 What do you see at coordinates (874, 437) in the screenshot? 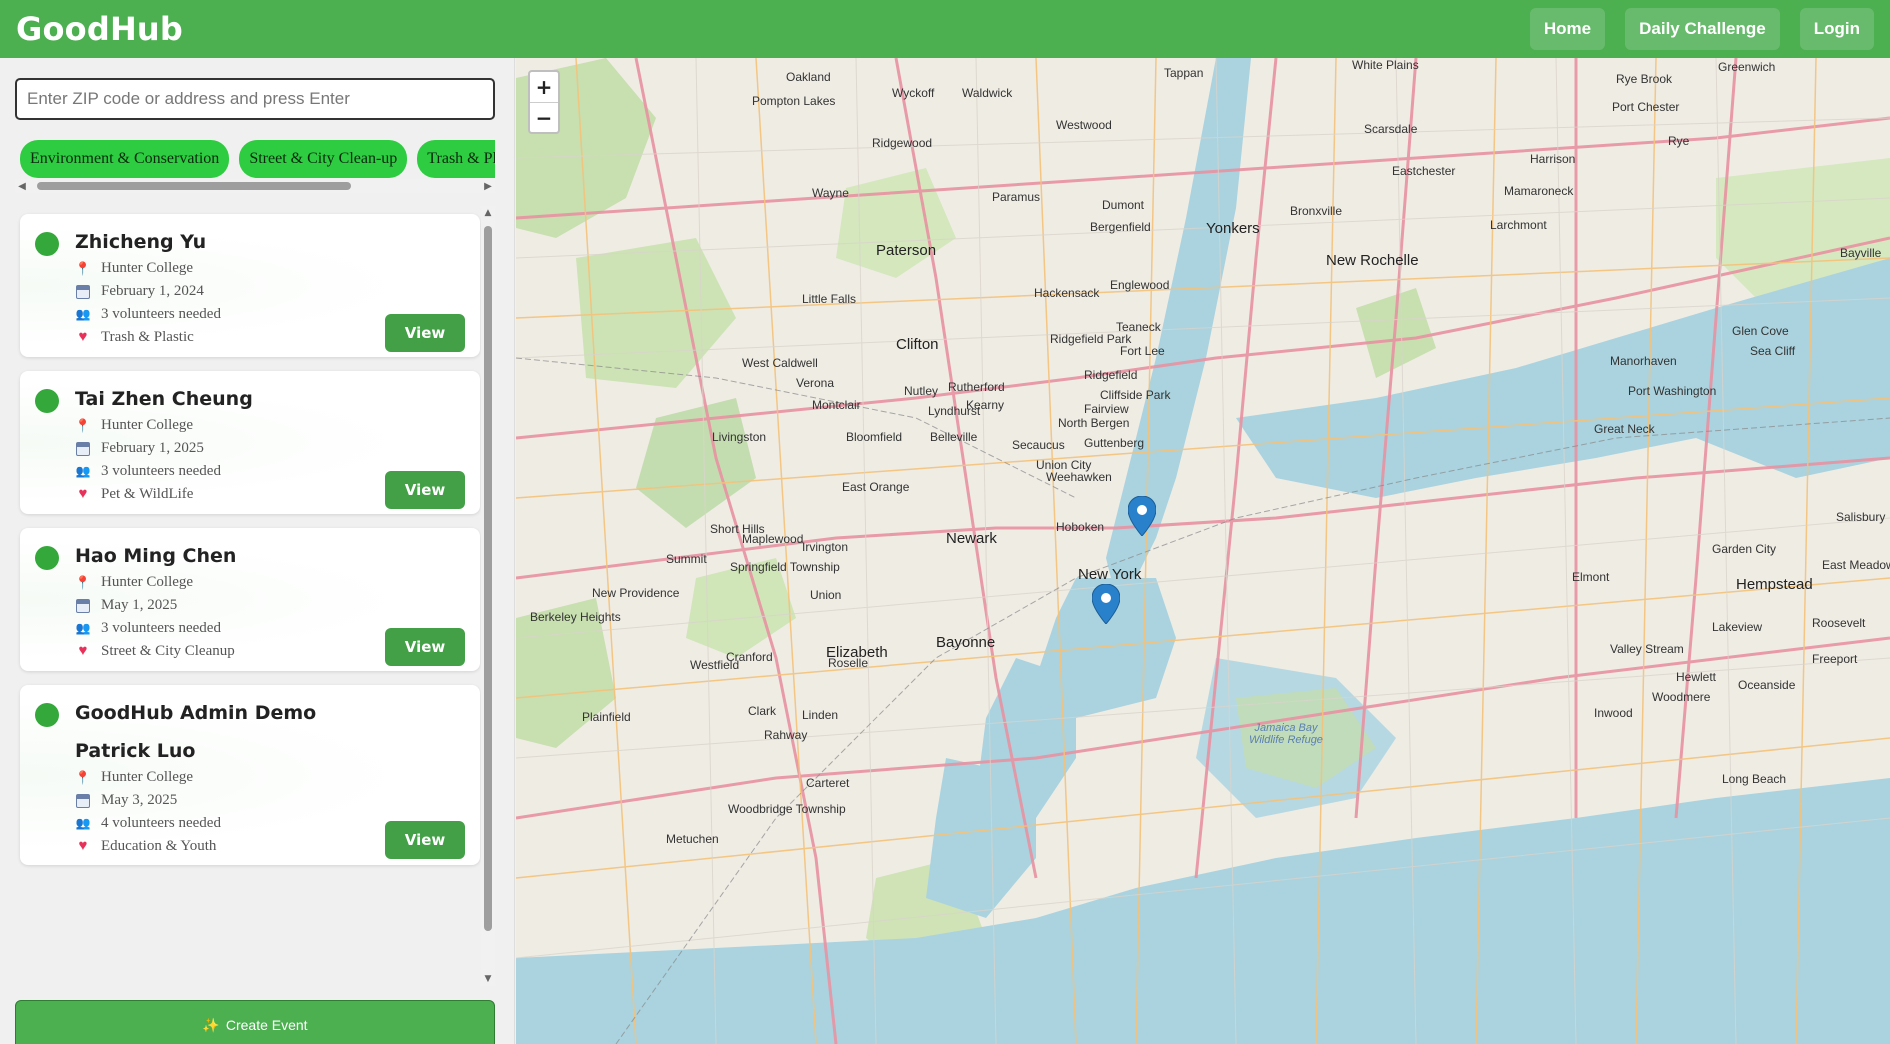
I see `map-label: Bloomfield` at bounding box center [874, 437].